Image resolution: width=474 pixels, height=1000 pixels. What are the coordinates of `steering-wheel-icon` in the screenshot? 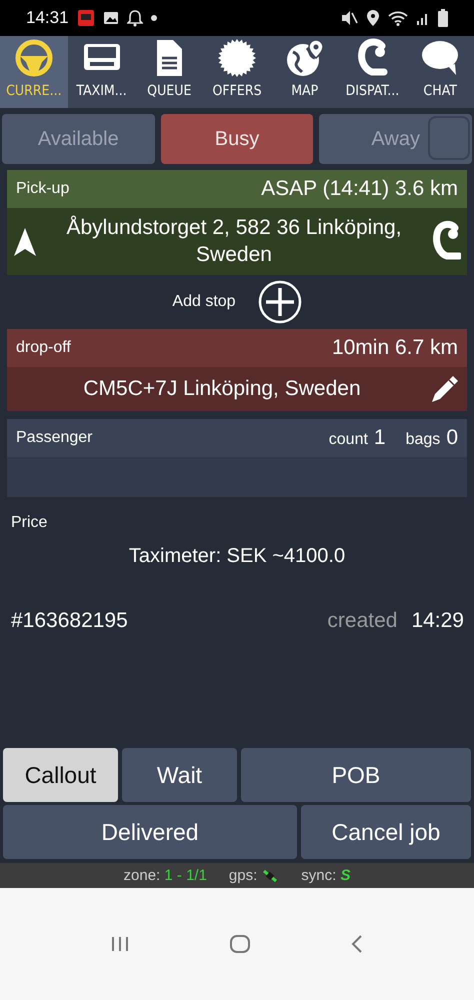 It's located at (34, 58).